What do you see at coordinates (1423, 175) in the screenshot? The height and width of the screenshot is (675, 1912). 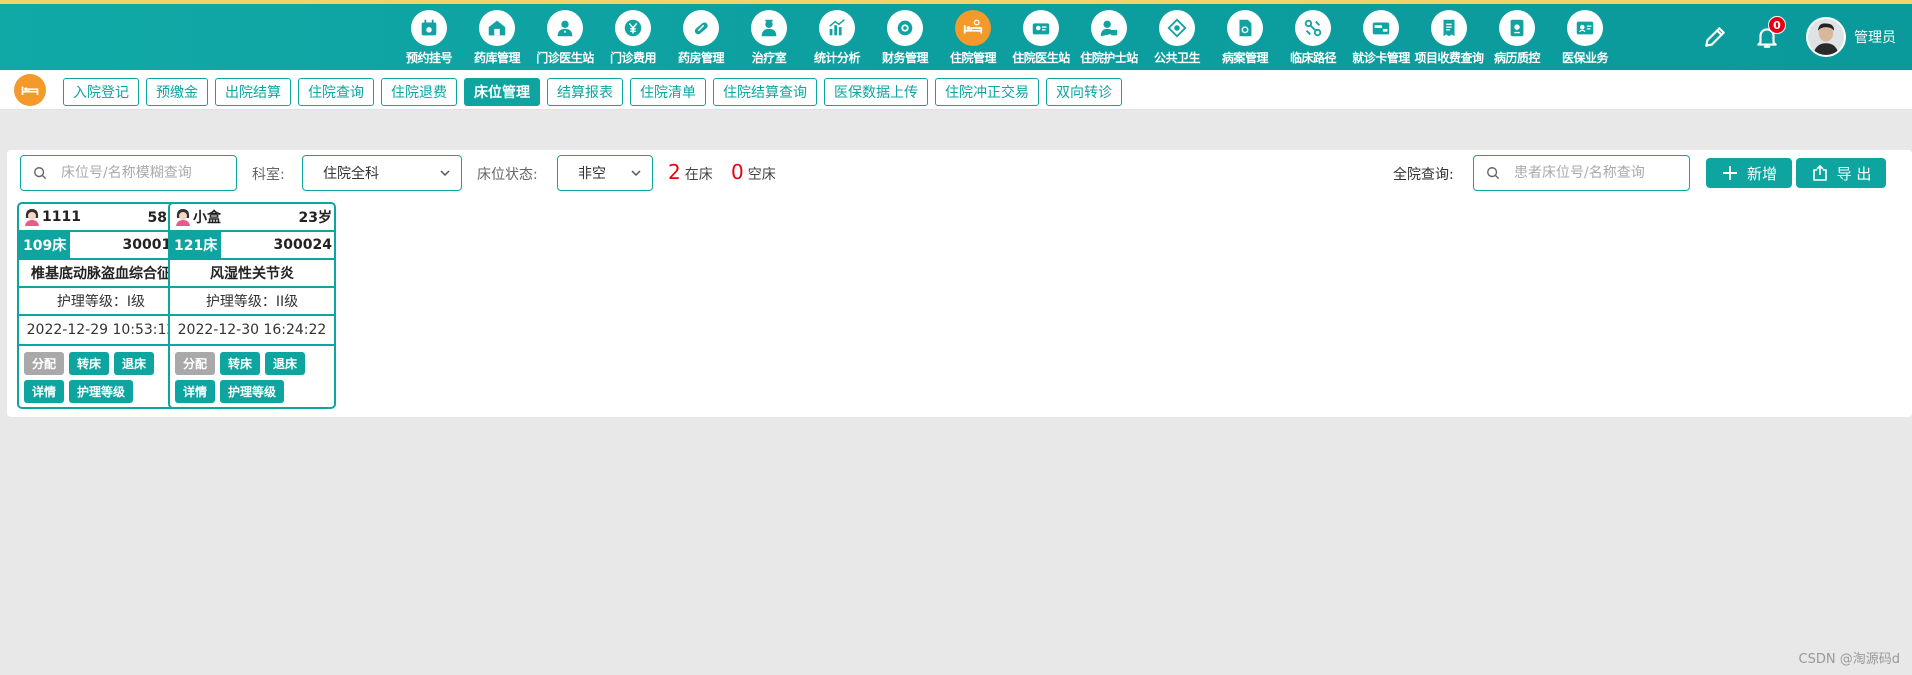 I see `global-search-label: 全院查询:` at bounding box center [1423, 175].